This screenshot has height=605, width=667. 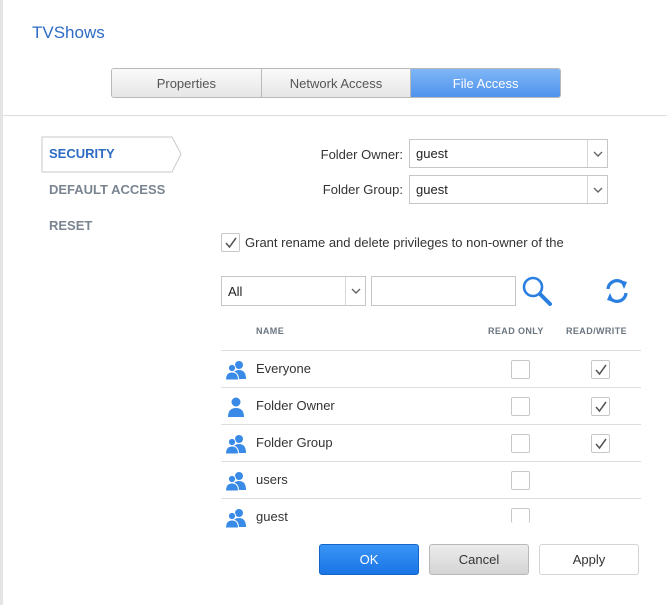 I want to click on tab-file-access: File Access, so click(x=485, y=83).